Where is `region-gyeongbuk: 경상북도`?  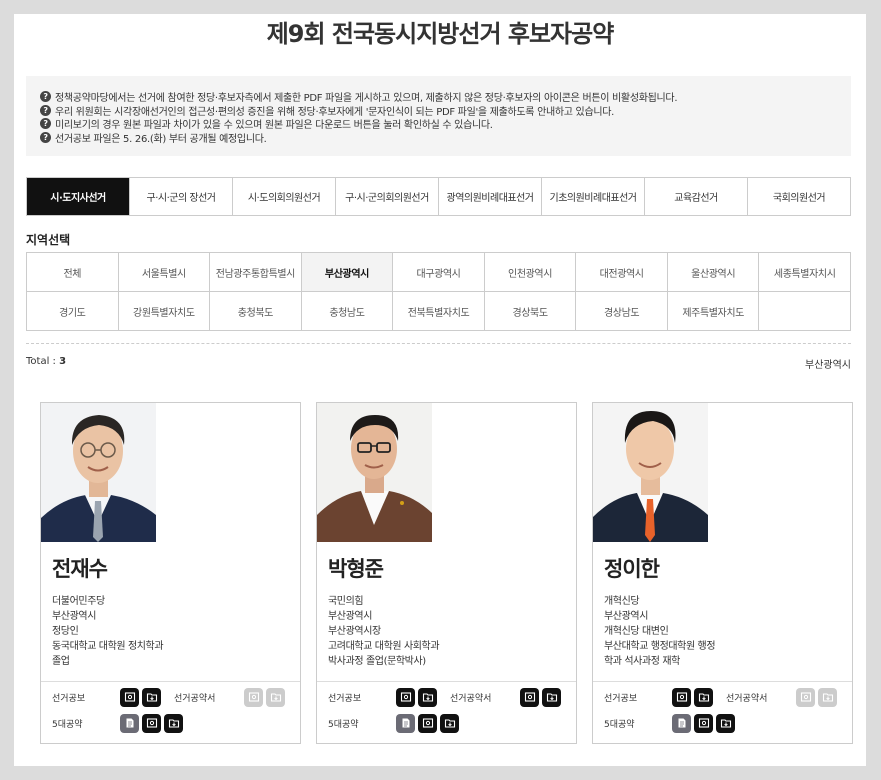 region-gyeongbuk: 경상북도 is located at coordinates (530, 311).